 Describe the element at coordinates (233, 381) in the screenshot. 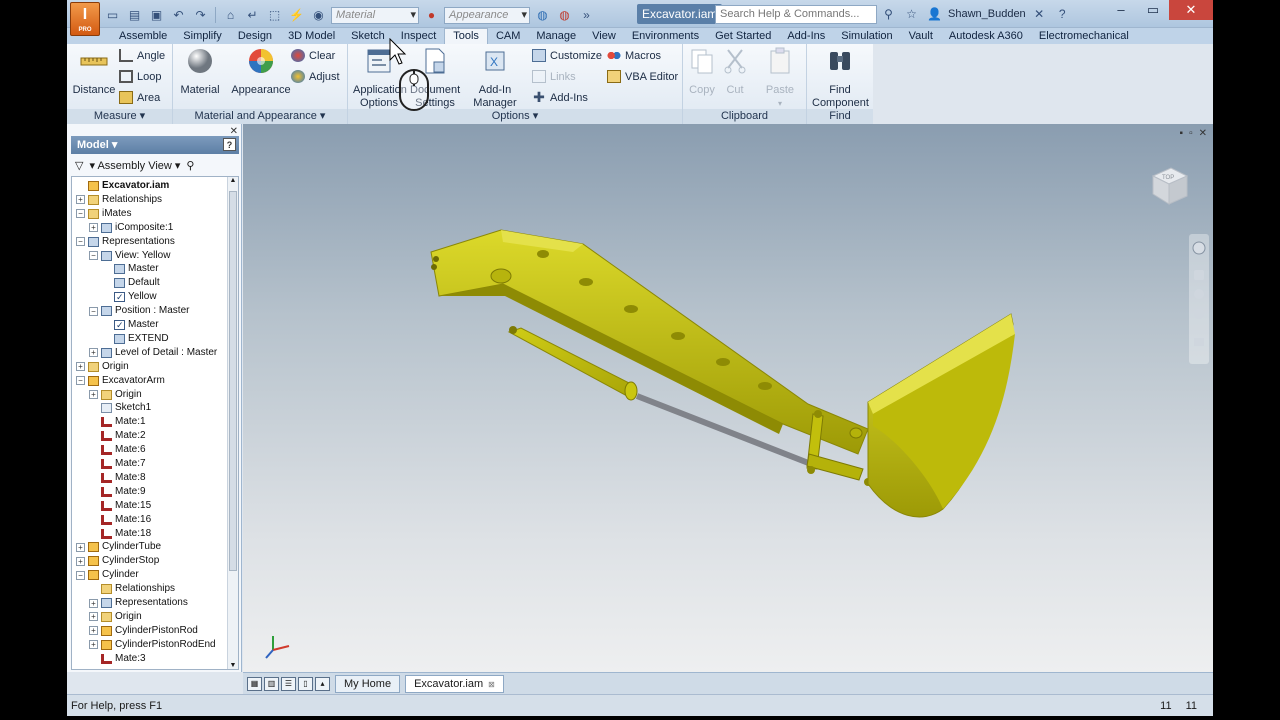

I see `tree-scroll-thumb` at that location.